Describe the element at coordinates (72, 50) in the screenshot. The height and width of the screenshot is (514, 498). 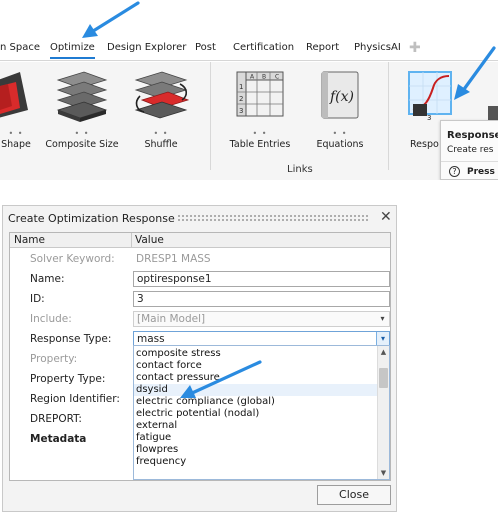
I see `tab-optimize: Optimize` at that location.